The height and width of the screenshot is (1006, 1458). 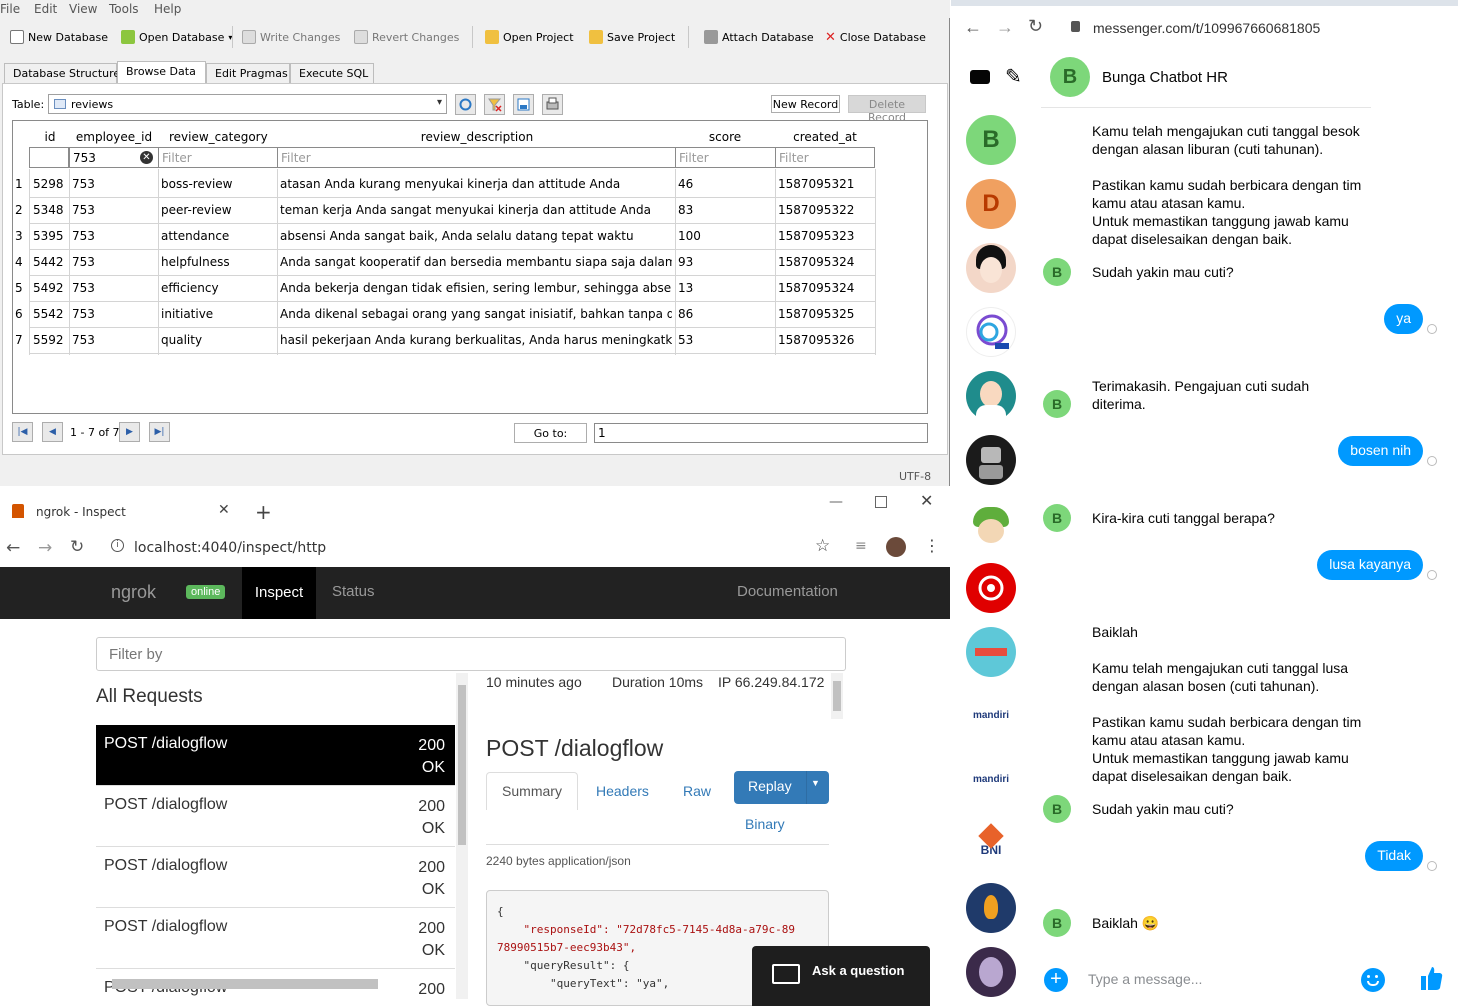 I want to click on score-cell: 100, so click(x=726, y=236).